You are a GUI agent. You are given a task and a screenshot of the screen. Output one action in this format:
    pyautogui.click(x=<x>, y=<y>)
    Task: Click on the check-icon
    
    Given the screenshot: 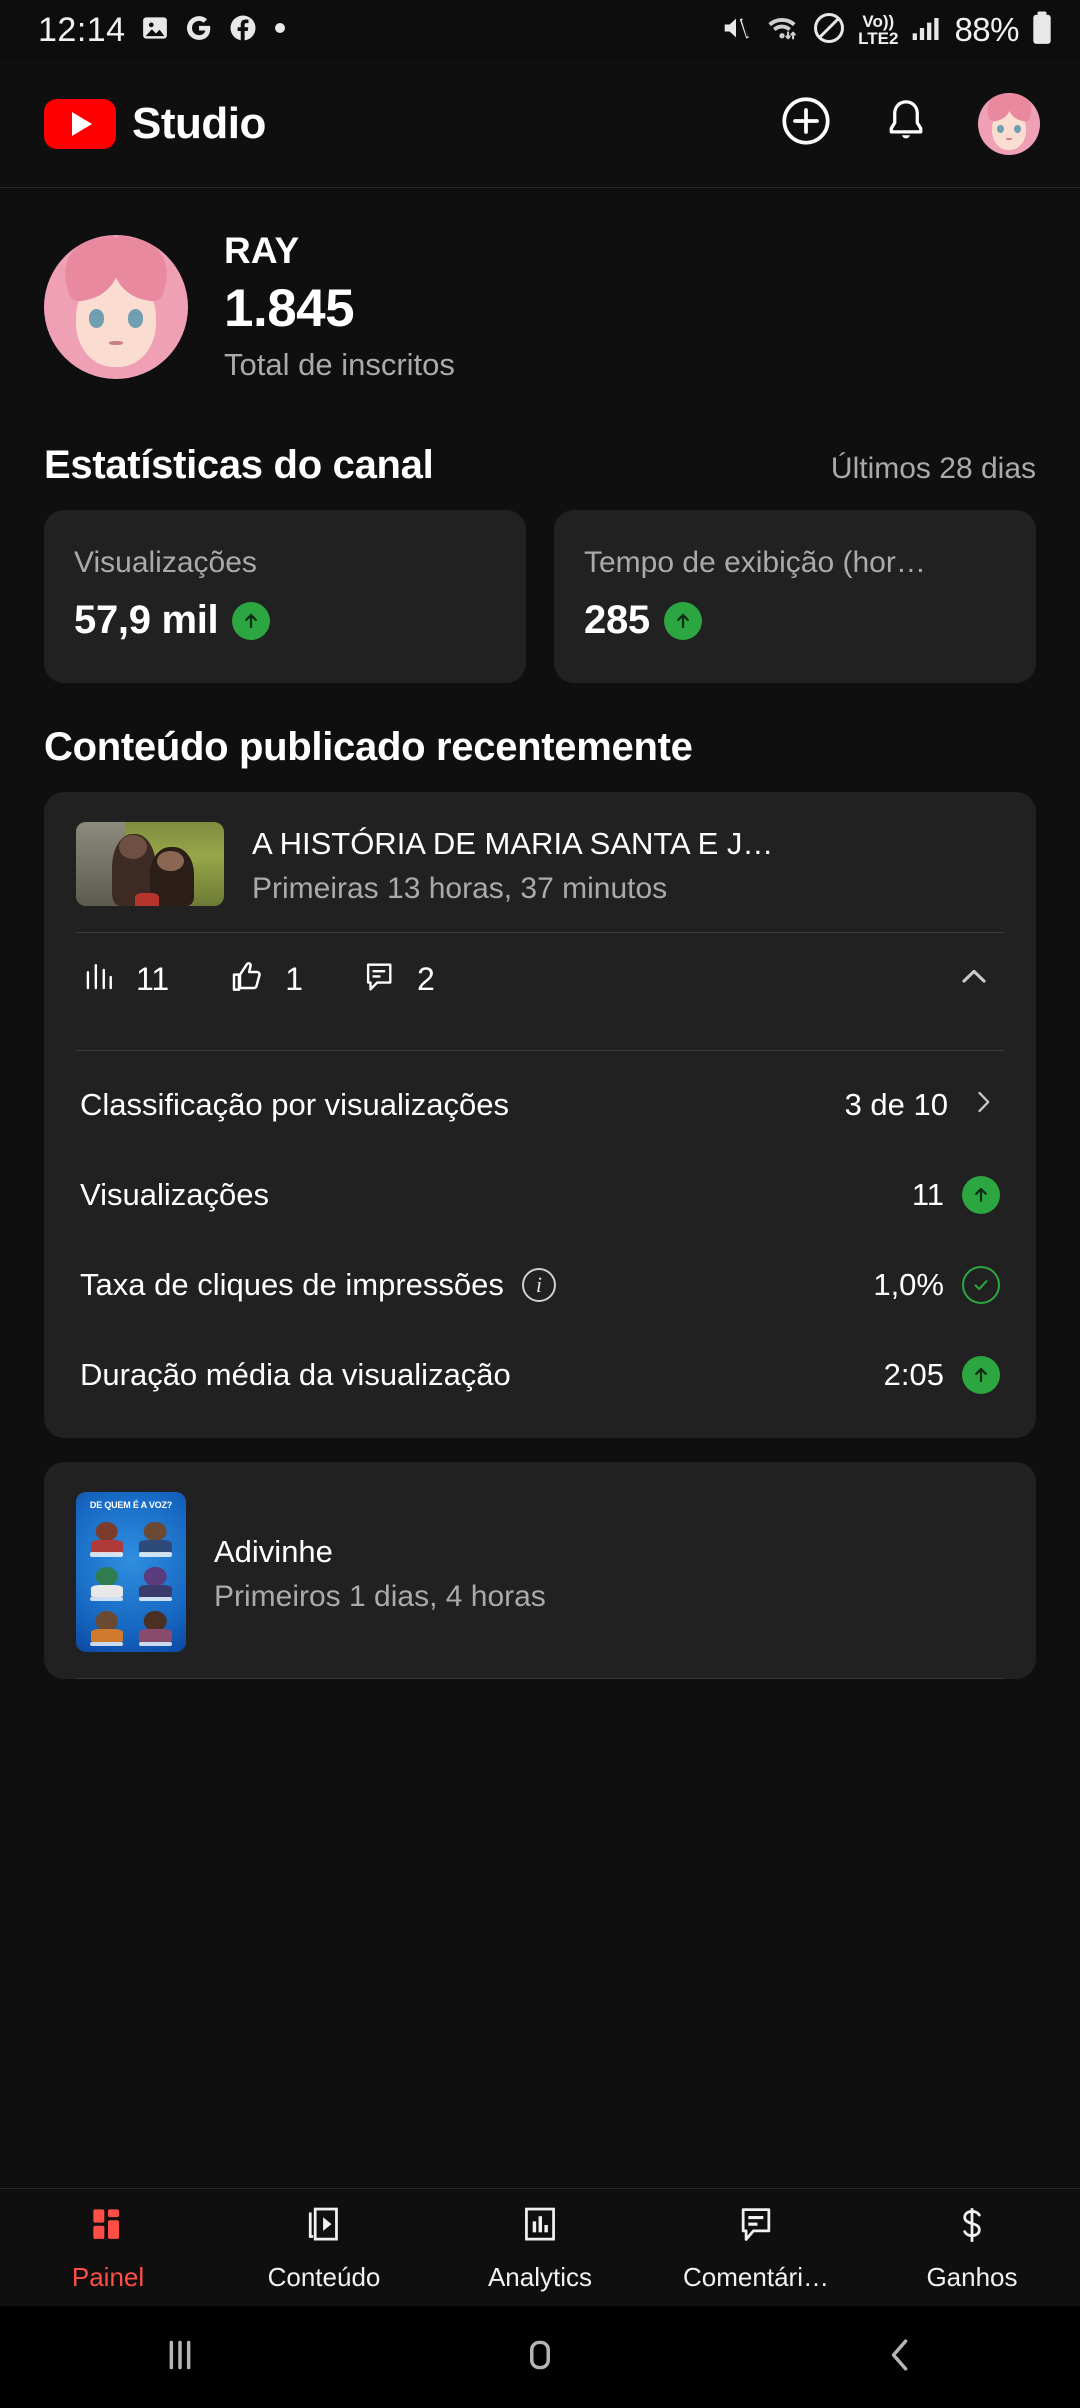 What is the action you would take?
    pyautogui.click(x=981, y=1285)
    